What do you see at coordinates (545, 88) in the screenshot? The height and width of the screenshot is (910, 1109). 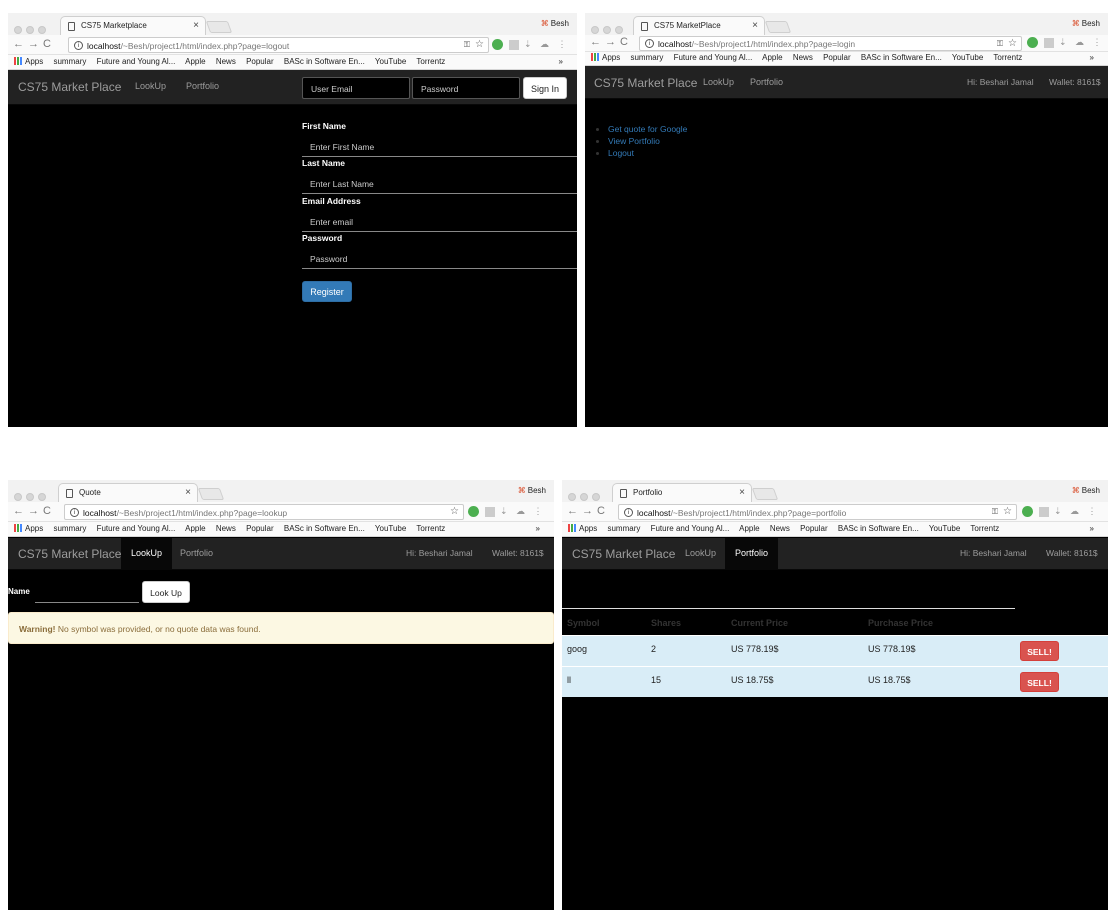 I see `sign-in-button: Sign In` at bounding box center [545, 88].